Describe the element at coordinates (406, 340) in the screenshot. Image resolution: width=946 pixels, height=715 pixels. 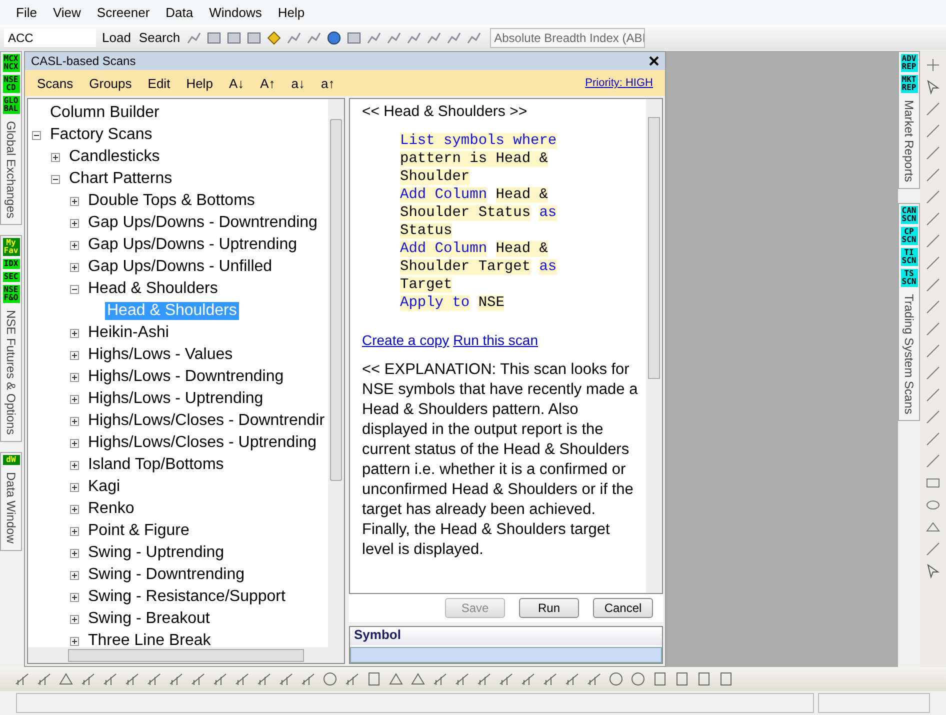
I see `action-link: Create a copy` at that location.